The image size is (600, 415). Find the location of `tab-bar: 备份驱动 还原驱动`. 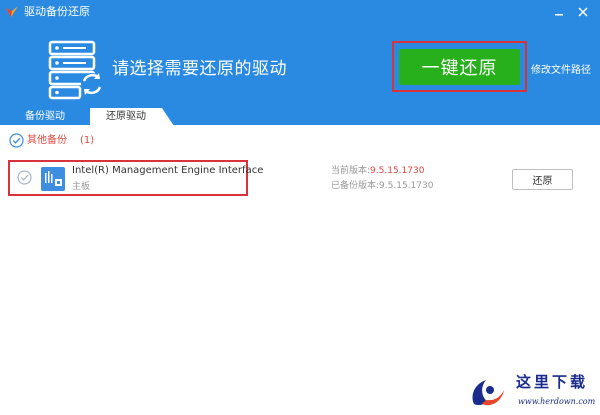

tab-bar: 备份驱动 还原驱动 is located at coordinates (300, 117).